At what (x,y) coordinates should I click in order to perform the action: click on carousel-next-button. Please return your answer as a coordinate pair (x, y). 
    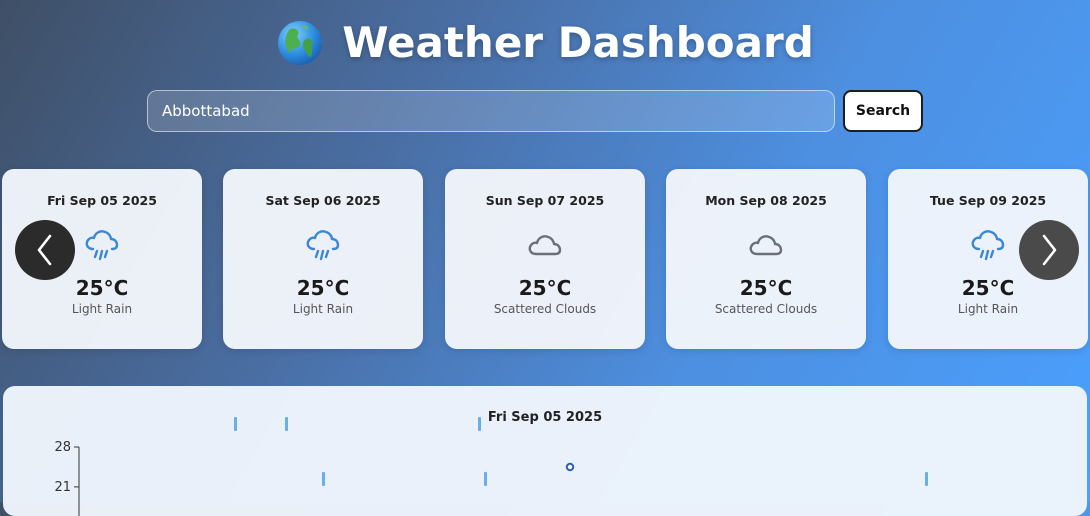
    Looking at the image, I should click on (1049, 250).